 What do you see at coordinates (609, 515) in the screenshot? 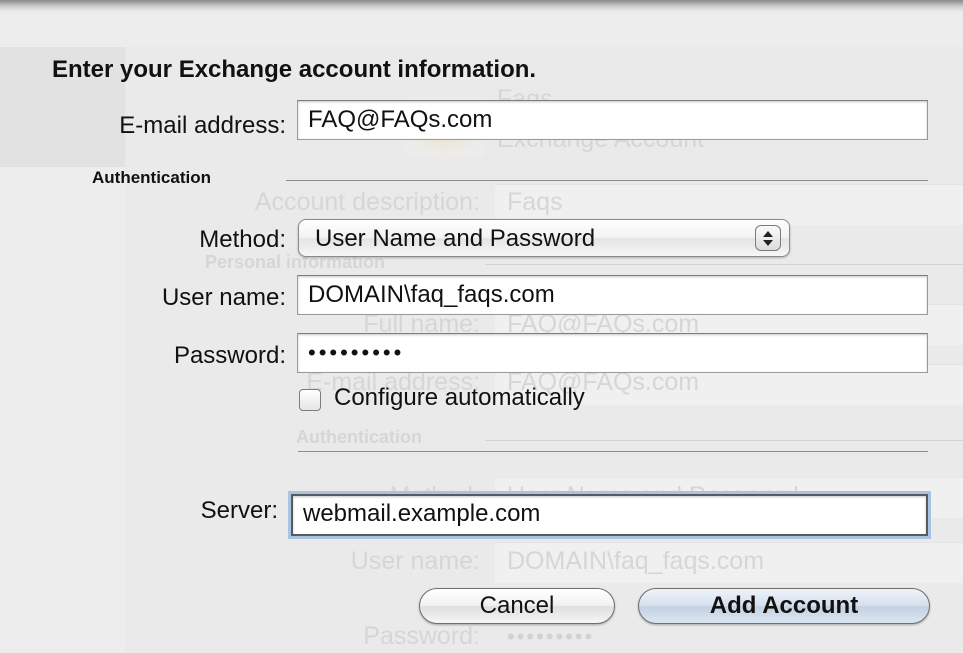
I see `server-field: webmail.example.com` at bounding box center [609, 515].